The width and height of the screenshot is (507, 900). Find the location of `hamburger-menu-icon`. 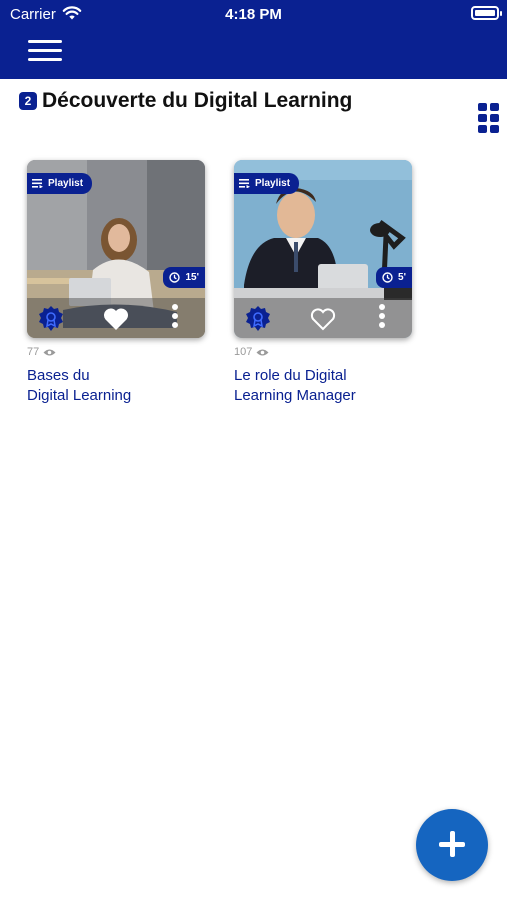

hamburger-menu-icon is located at coordinates (45, 52).